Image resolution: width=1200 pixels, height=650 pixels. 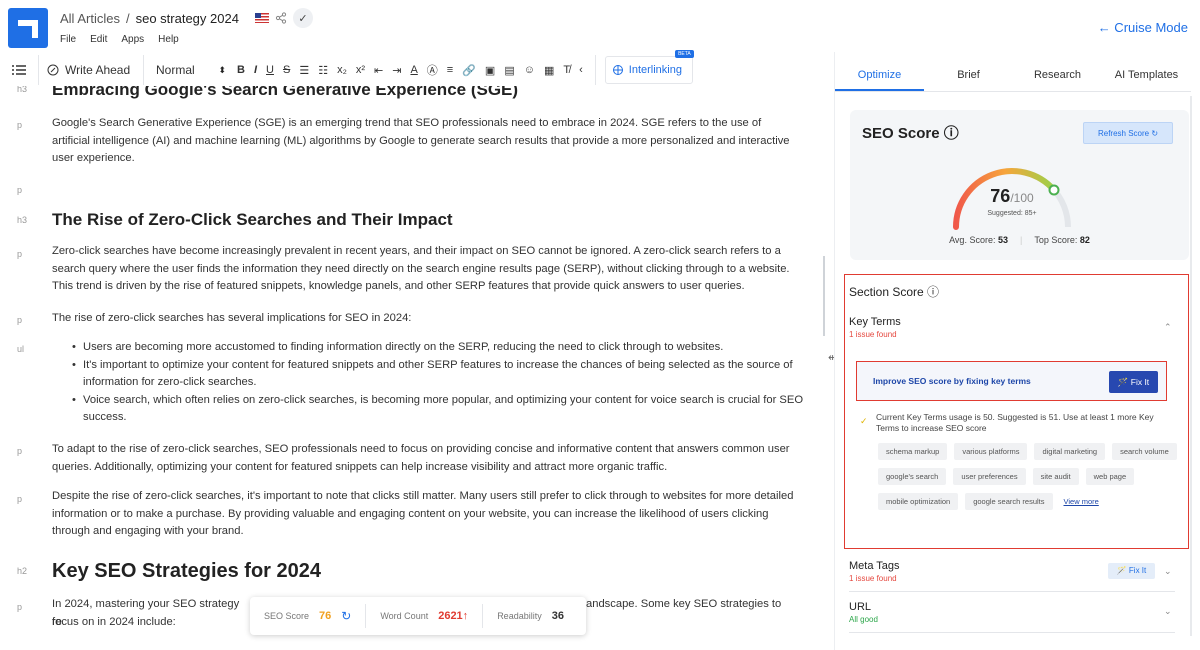 What do you see at coordinates (1191, 366) in the screenshot?
I see `panel-scrollbar` at bounding box center [1191, 366].